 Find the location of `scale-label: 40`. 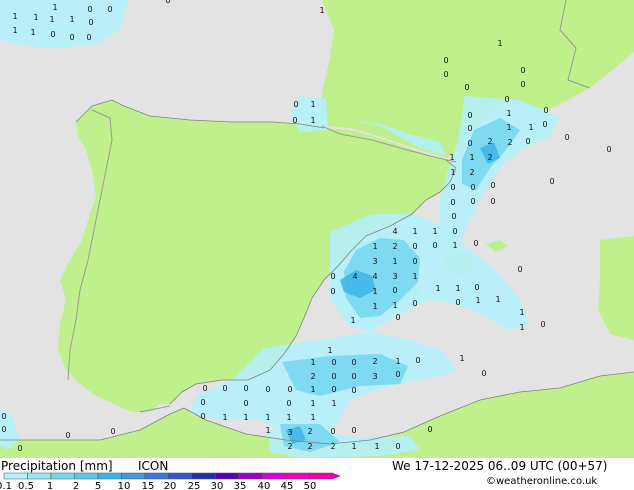

scale-label: 40 is located at coordinates (264, 485).